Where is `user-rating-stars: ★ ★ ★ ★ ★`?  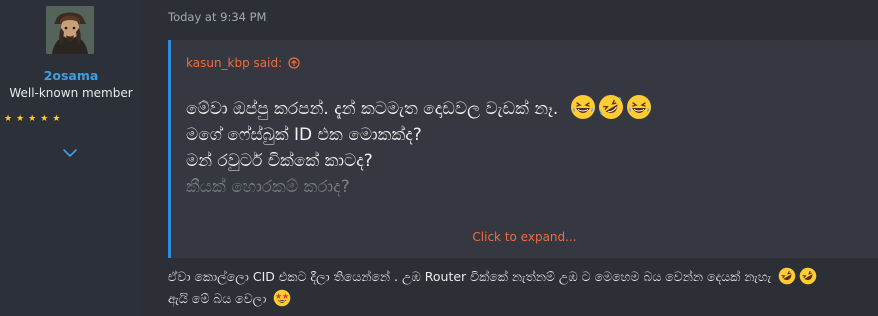 user-rating-stars: ★ ★ ★ ★ ★ is located at coordinates (32, 119).